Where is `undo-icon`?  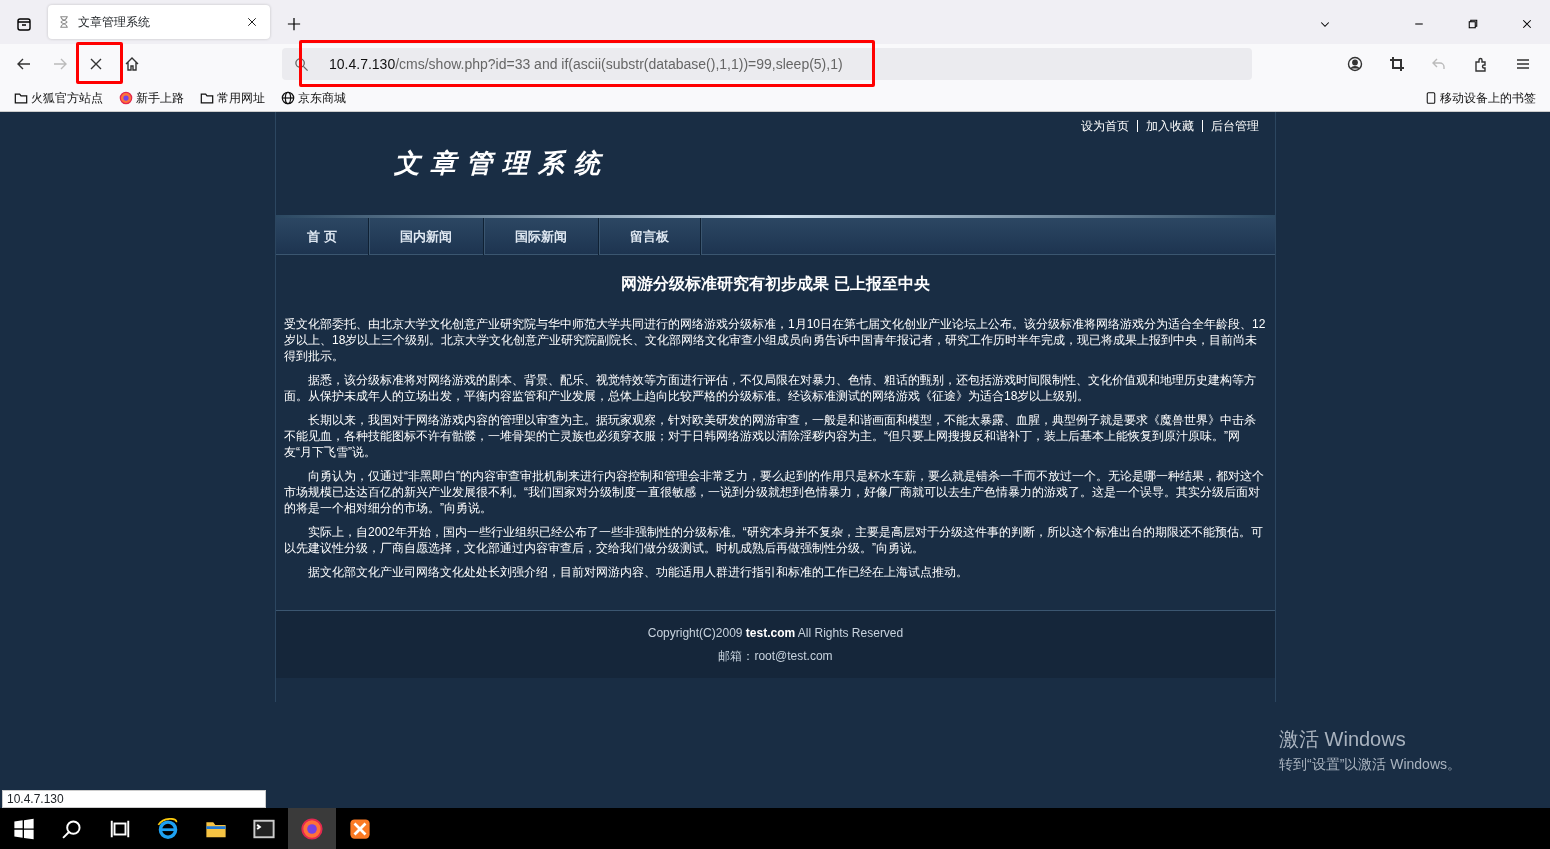
undo-icon is located at coordinates (1439, 64).